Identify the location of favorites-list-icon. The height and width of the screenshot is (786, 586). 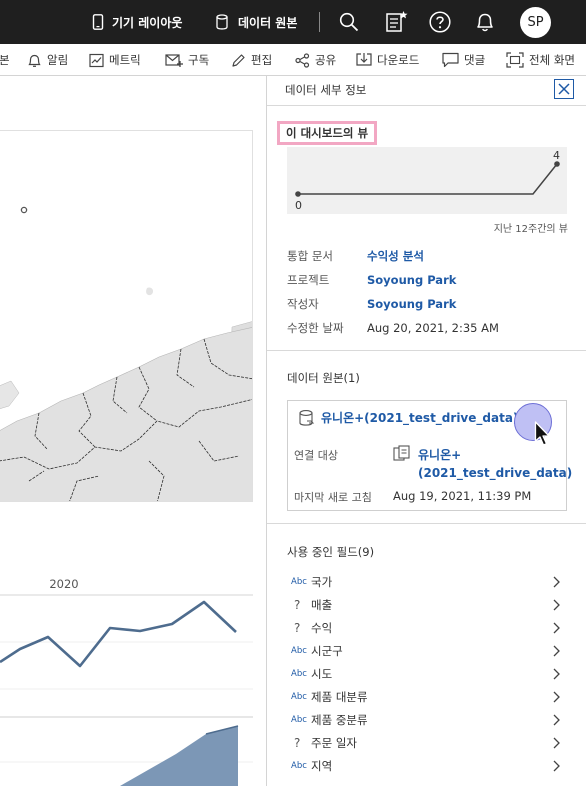
(397, 21).